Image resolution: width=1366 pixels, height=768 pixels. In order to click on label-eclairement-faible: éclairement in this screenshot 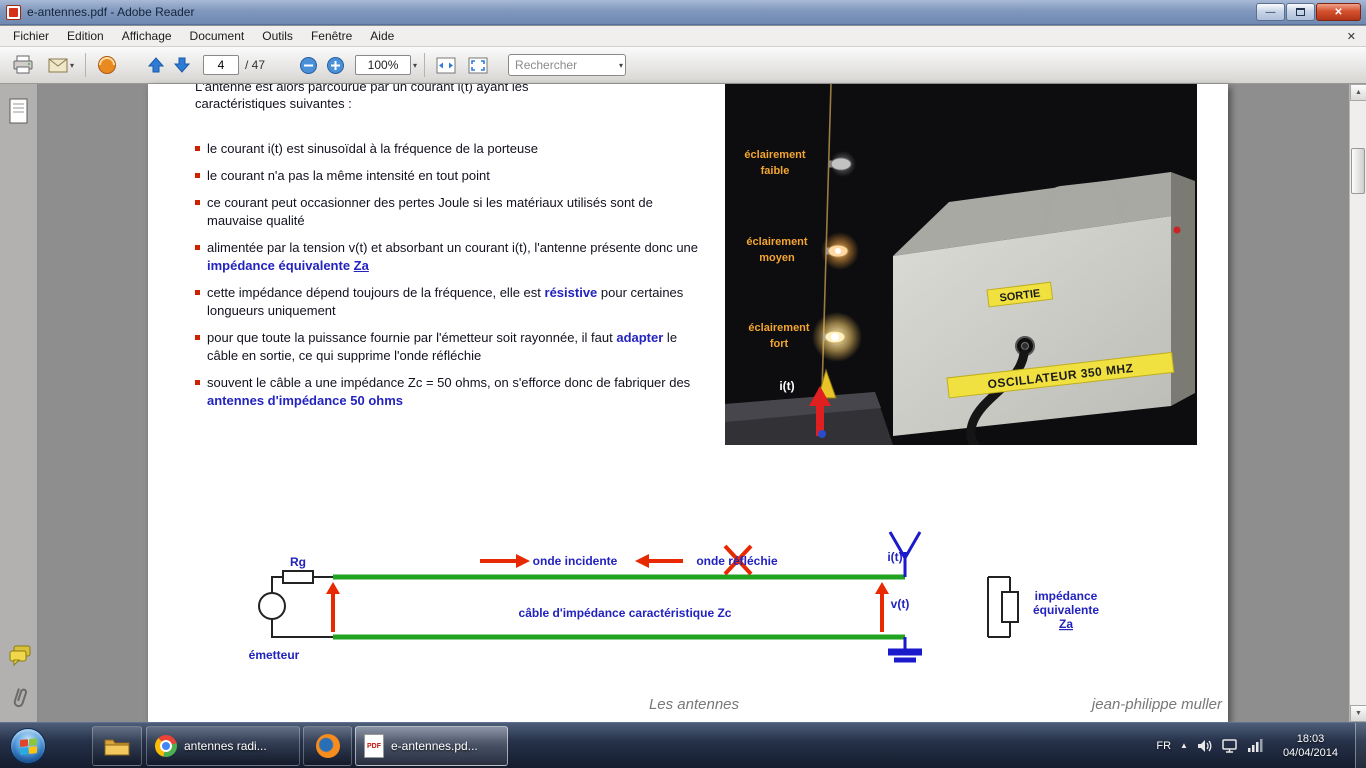, I will do `click(774, 155)`.